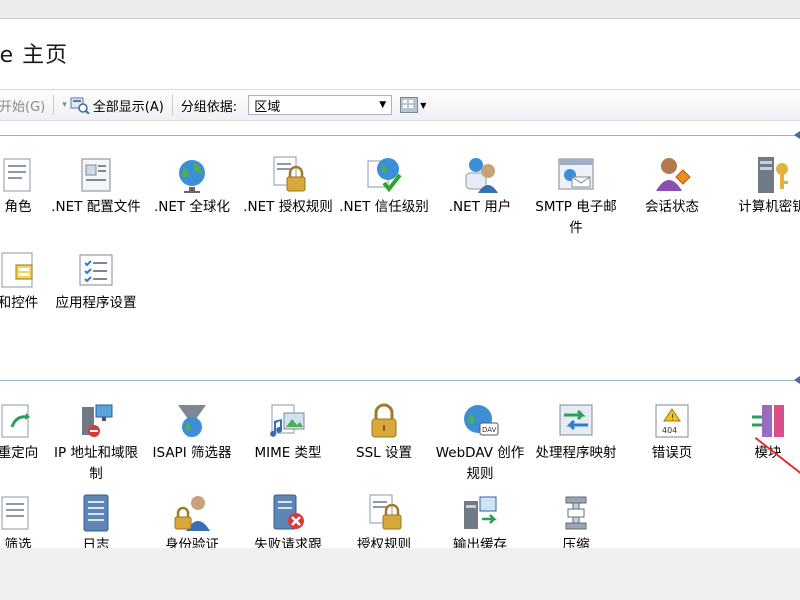  What do you see at coordinates (96, 443) in the screenshot?
I see `feature-ip-domain-restrictions: IP 地址和域限制` at bounding box center [96, 443].